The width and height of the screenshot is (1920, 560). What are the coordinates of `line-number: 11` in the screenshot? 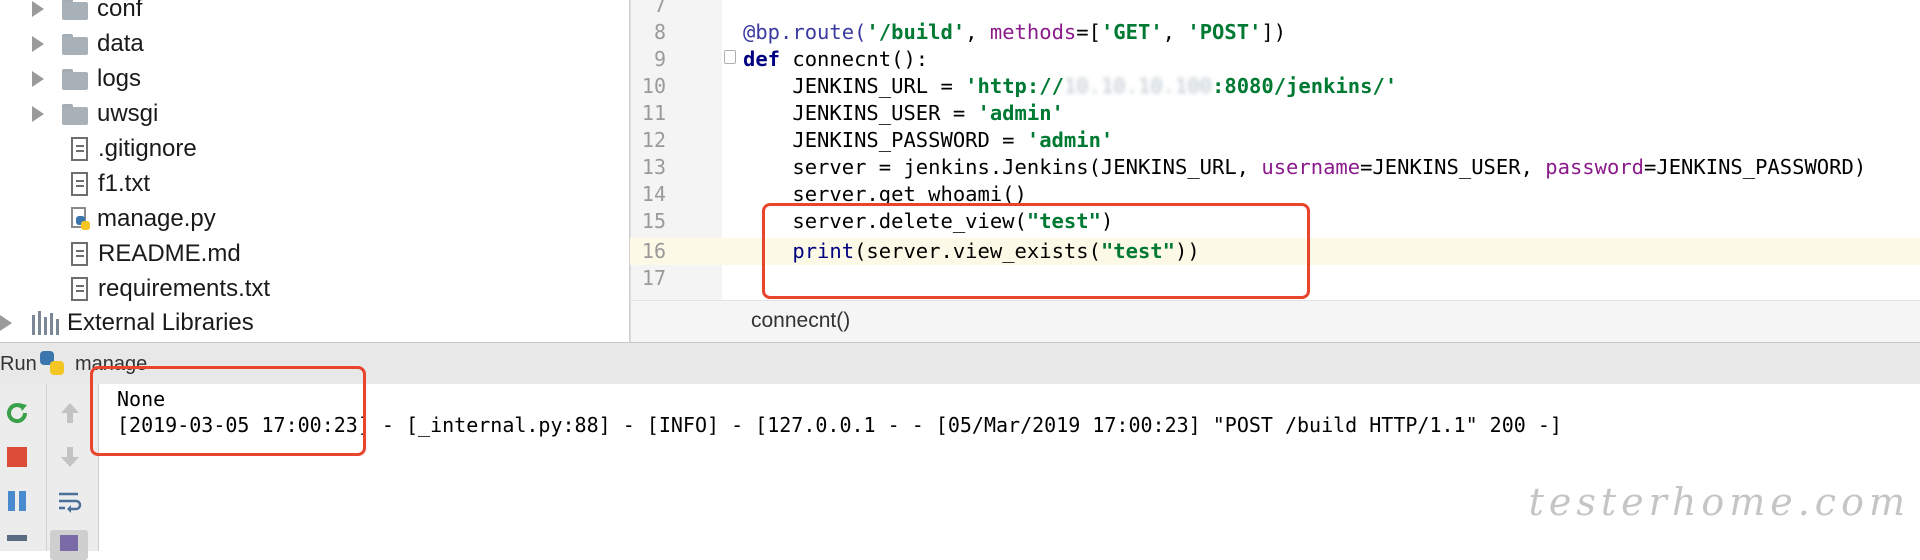 It's located at (653, 113).